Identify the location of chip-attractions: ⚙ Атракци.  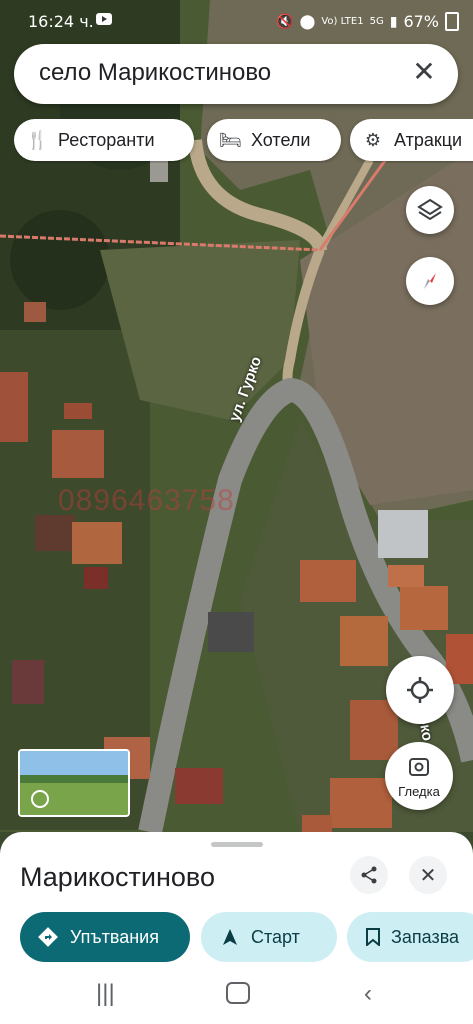
(411, 140).